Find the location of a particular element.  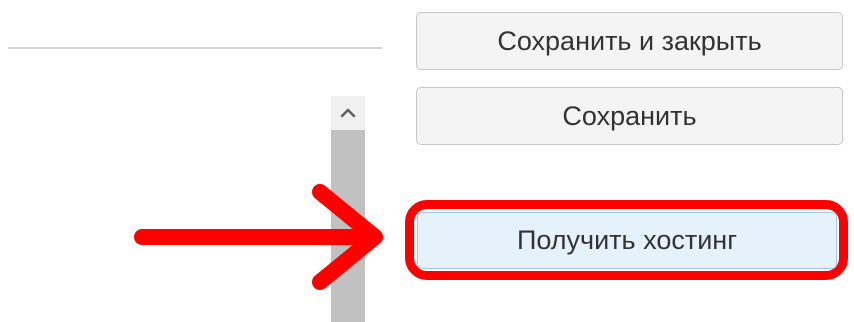

scroll-up-button is located at coordinates (348, 113).